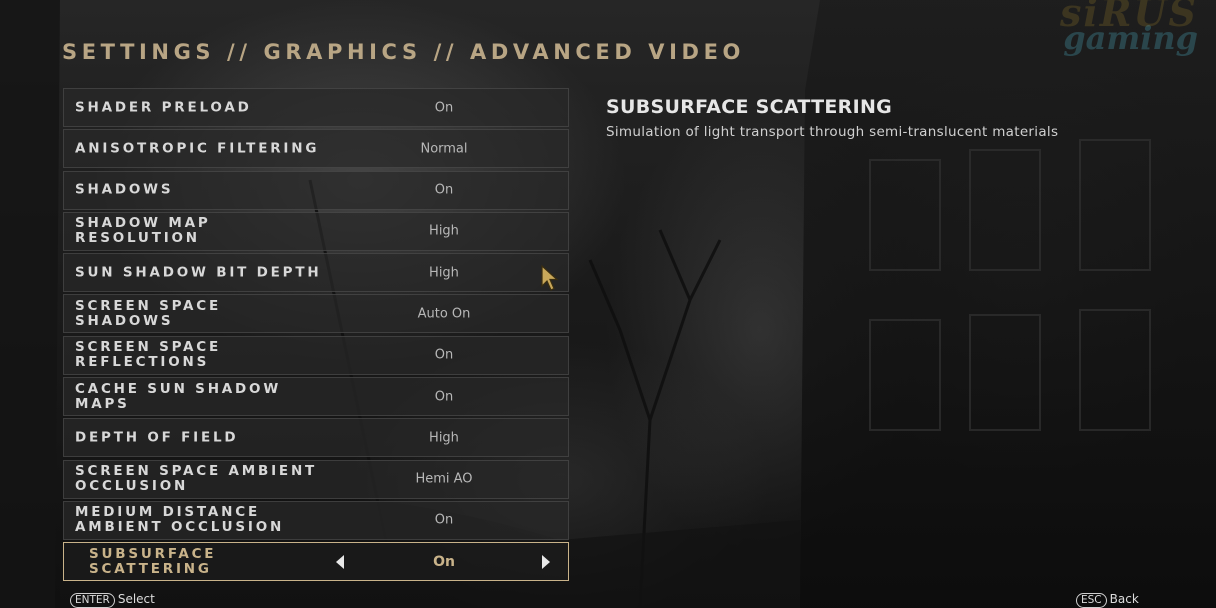 This screenshot has width=1216, height=608. I want to click on setting-label: SHADOWS, so click(124, 189).